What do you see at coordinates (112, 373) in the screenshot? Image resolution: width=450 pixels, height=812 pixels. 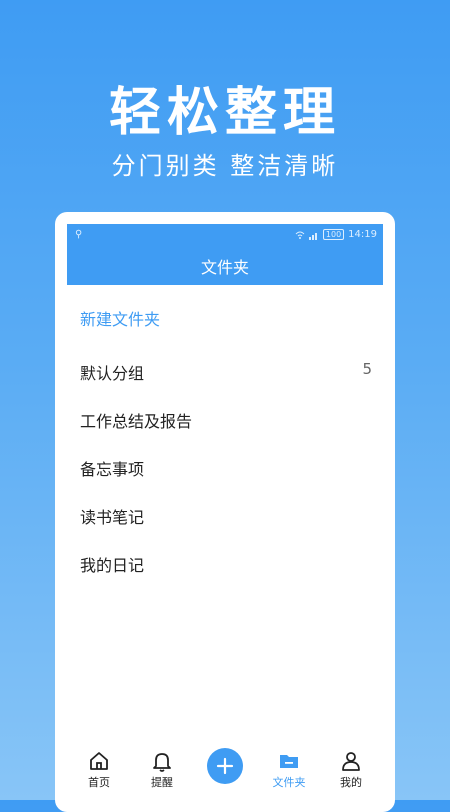 I see `folder-name: 默认分组` at bounding box center [112, 373].